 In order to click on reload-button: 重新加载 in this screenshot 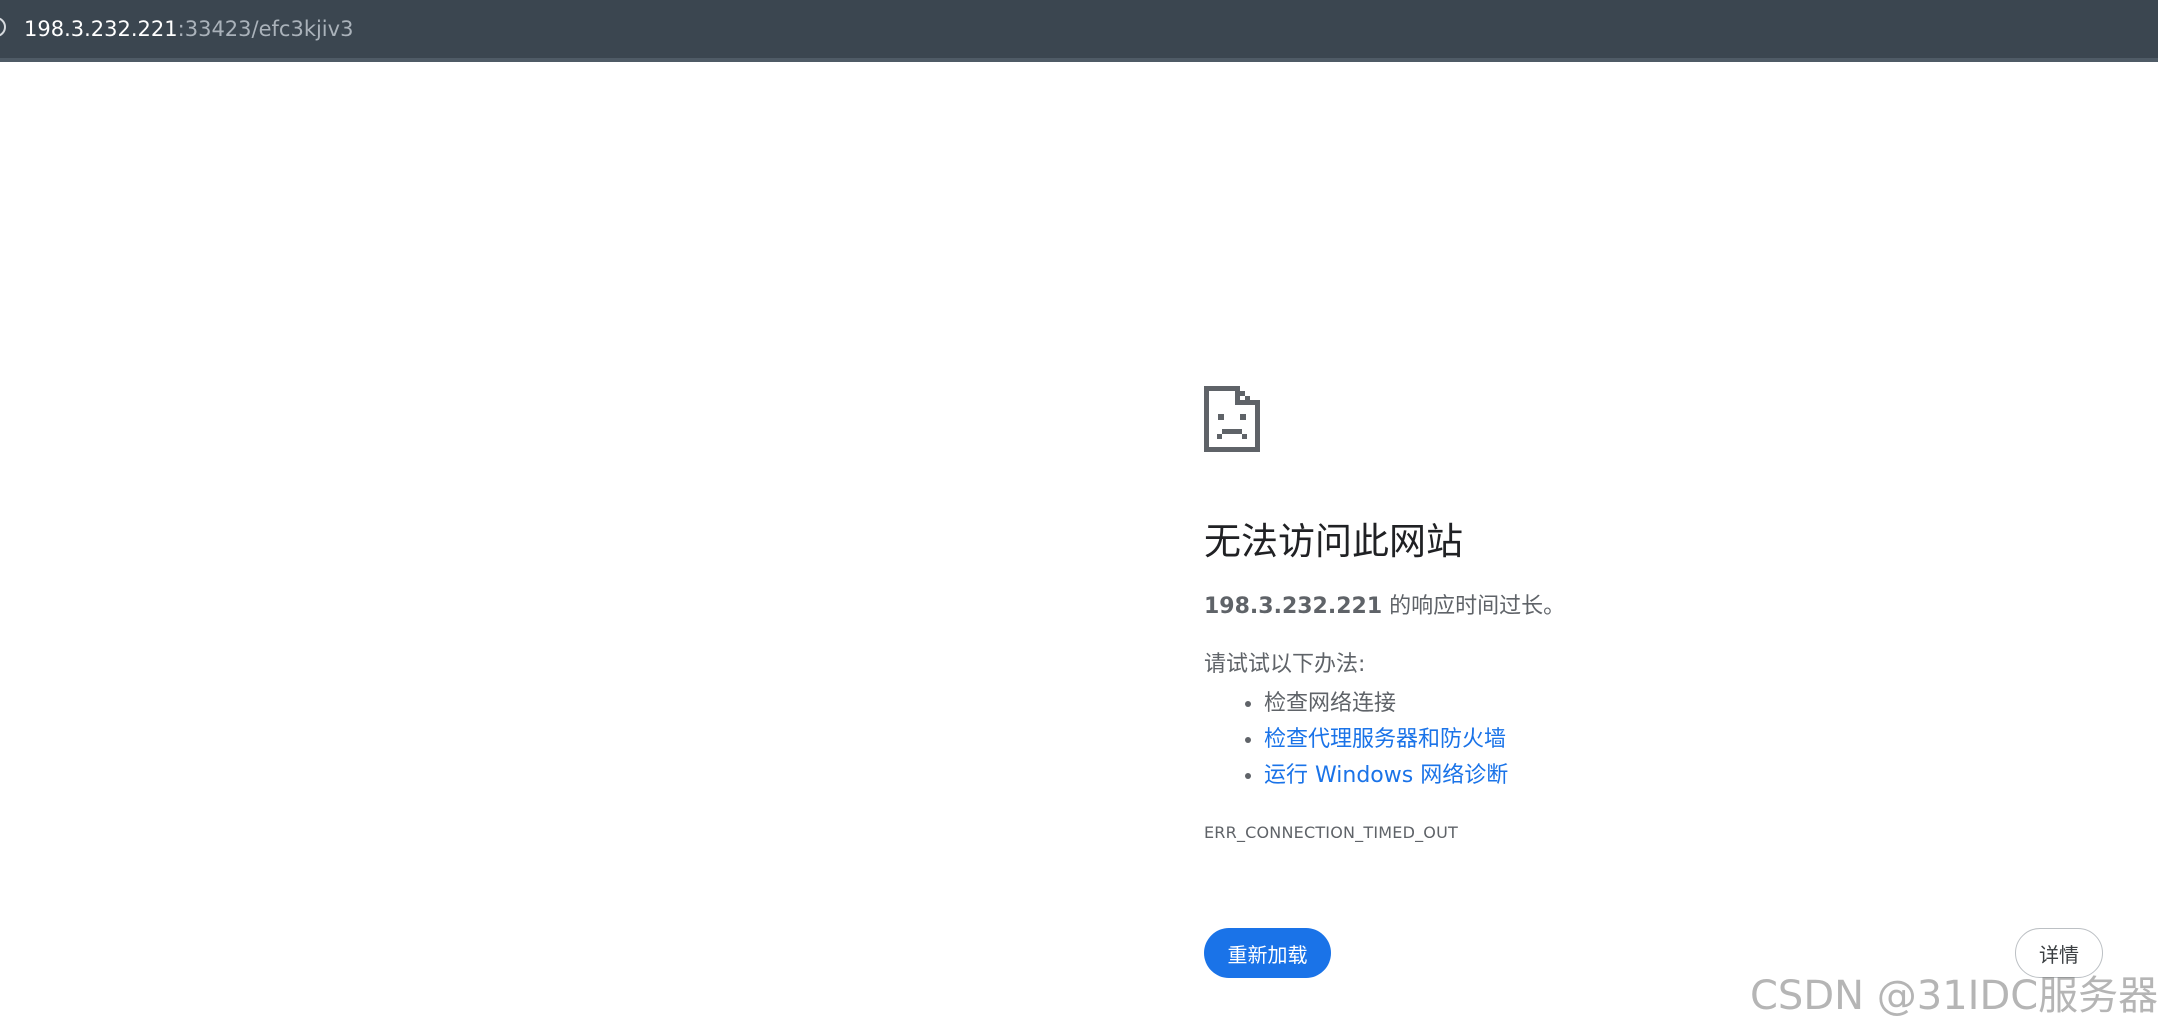, I will do `click(1267, 953)`.